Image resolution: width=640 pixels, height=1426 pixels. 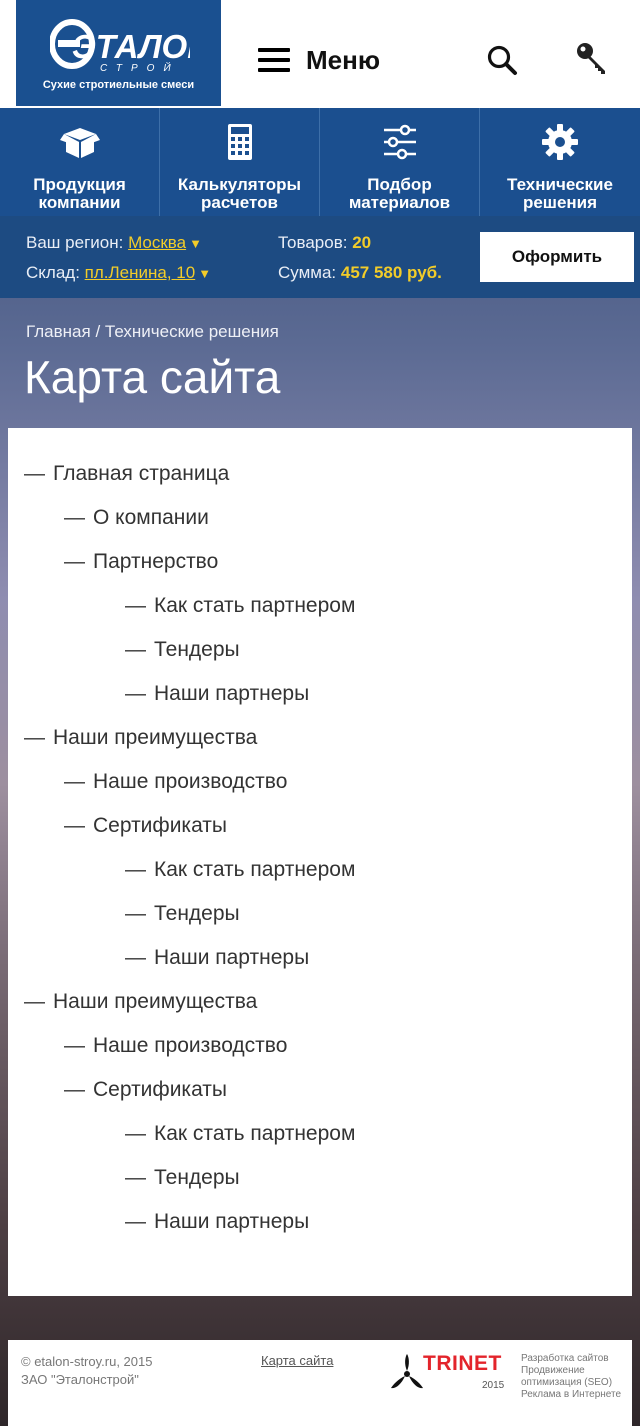 I want to click on region-dropdown-icon: ▼, so click(x=195, y=243).